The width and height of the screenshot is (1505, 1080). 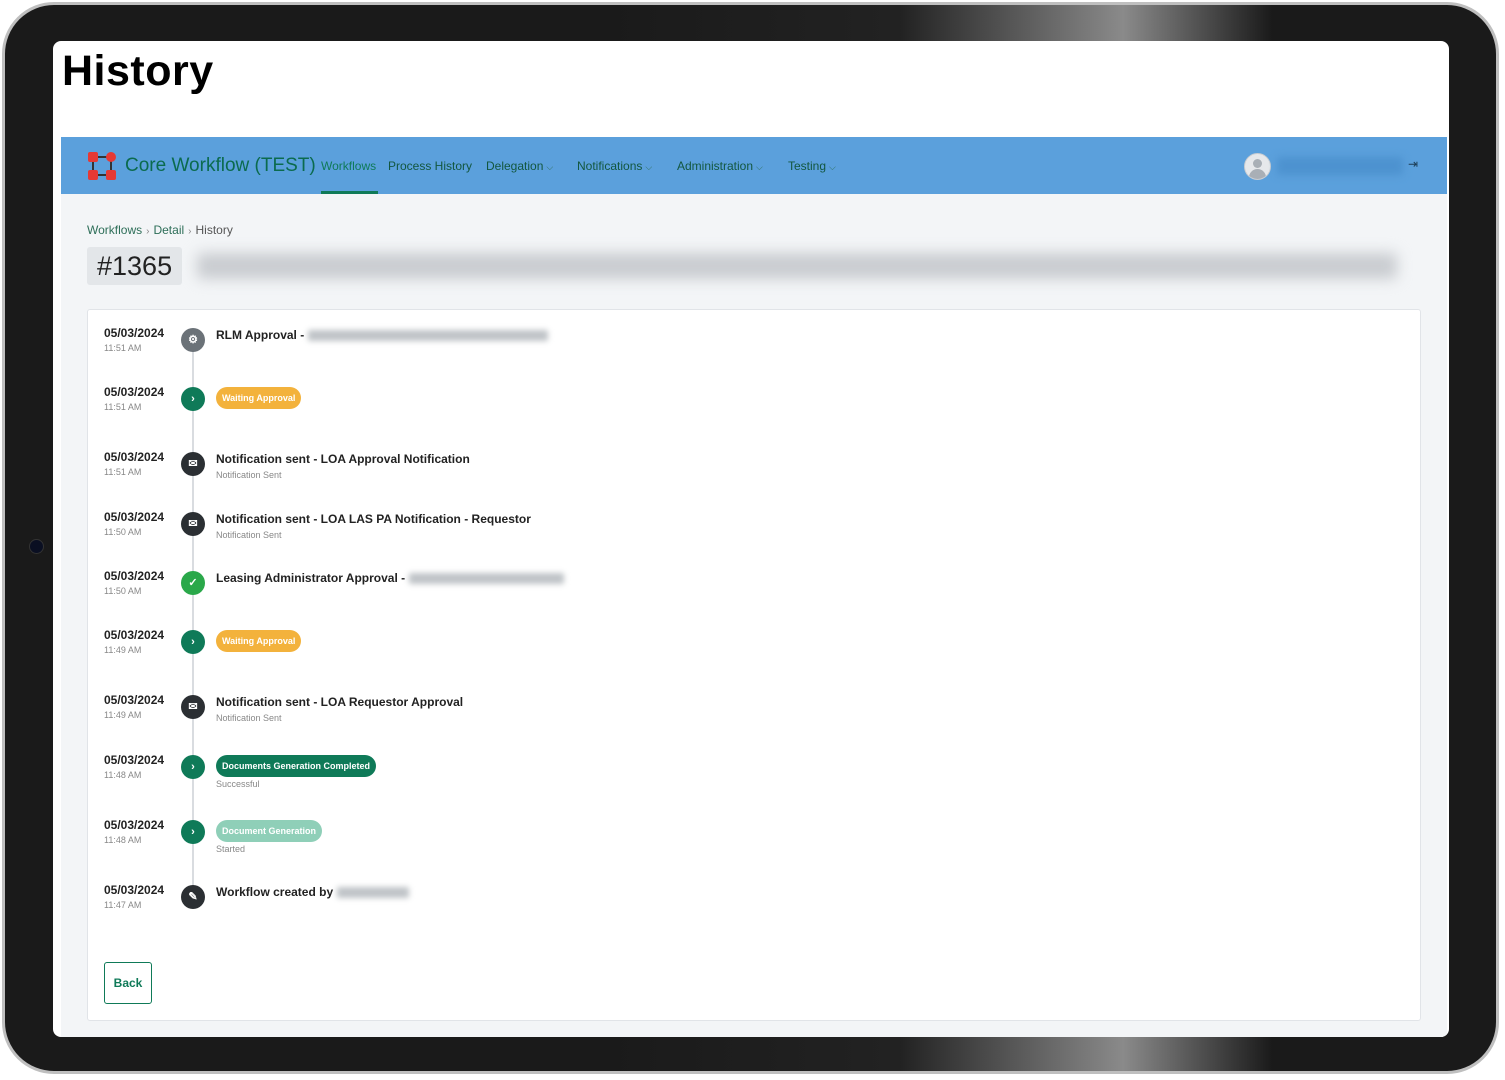 I want to click on workflow-id: #1365, so click(x=135, y=266).